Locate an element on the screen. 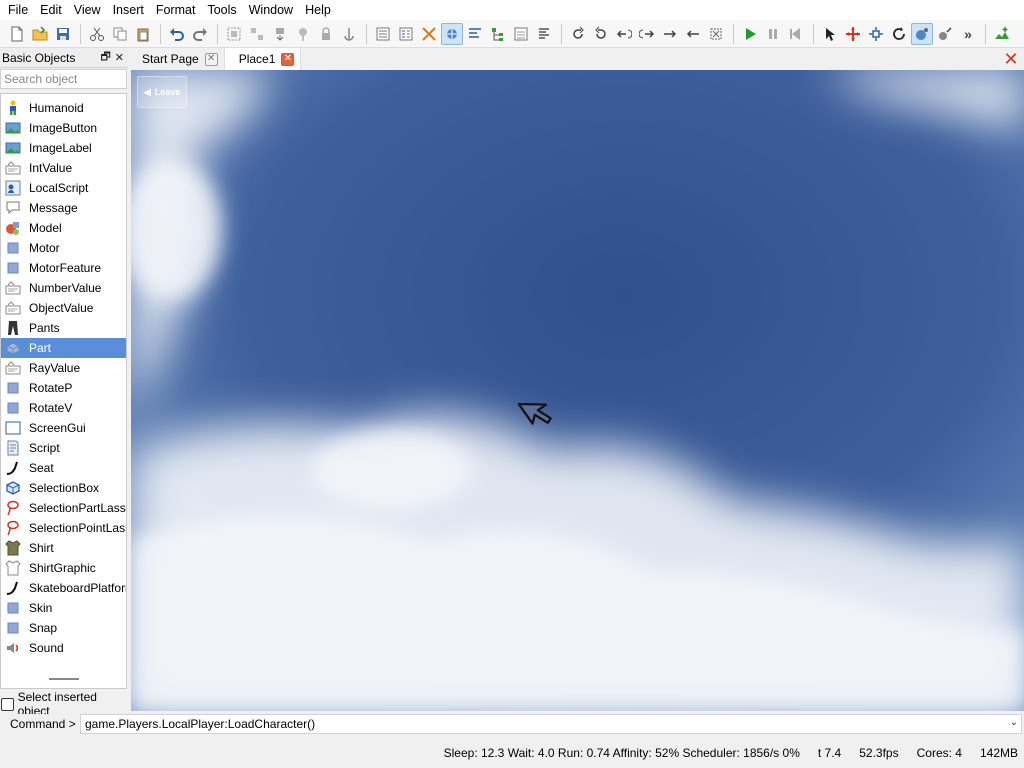  restore-panel-icon: 🗗 is located at coordinates (105, 57).